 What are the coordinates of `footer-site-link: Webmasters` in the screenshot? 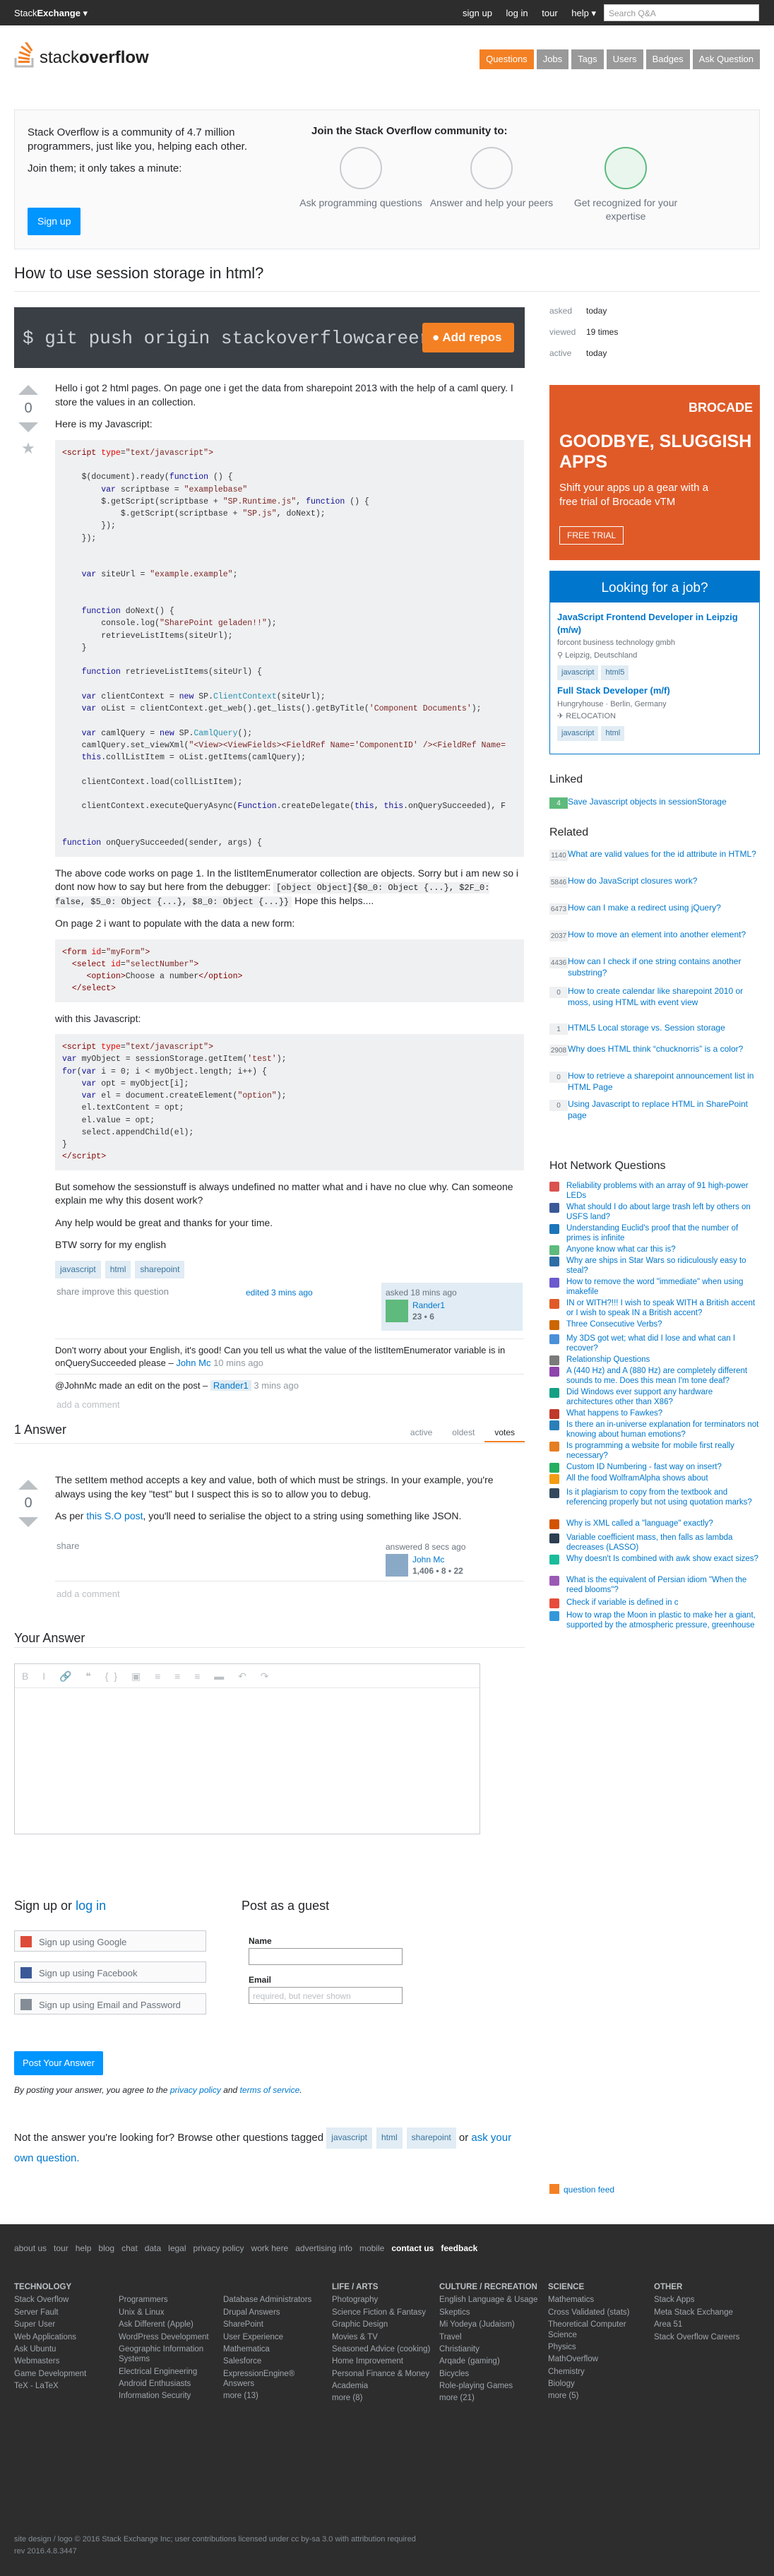 It's located at (64, 2361).